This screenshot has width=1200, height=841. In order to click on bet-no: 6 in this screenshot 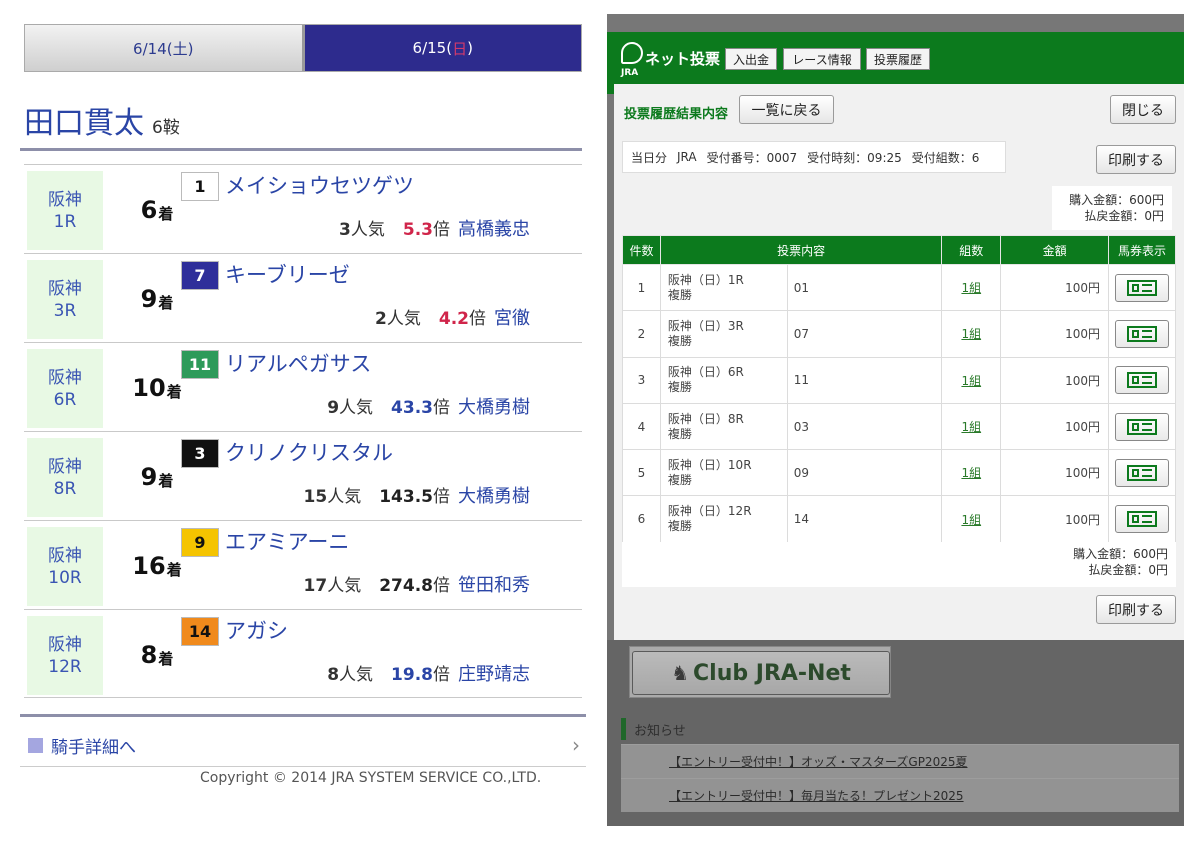, I will do `click(641, 519)`.